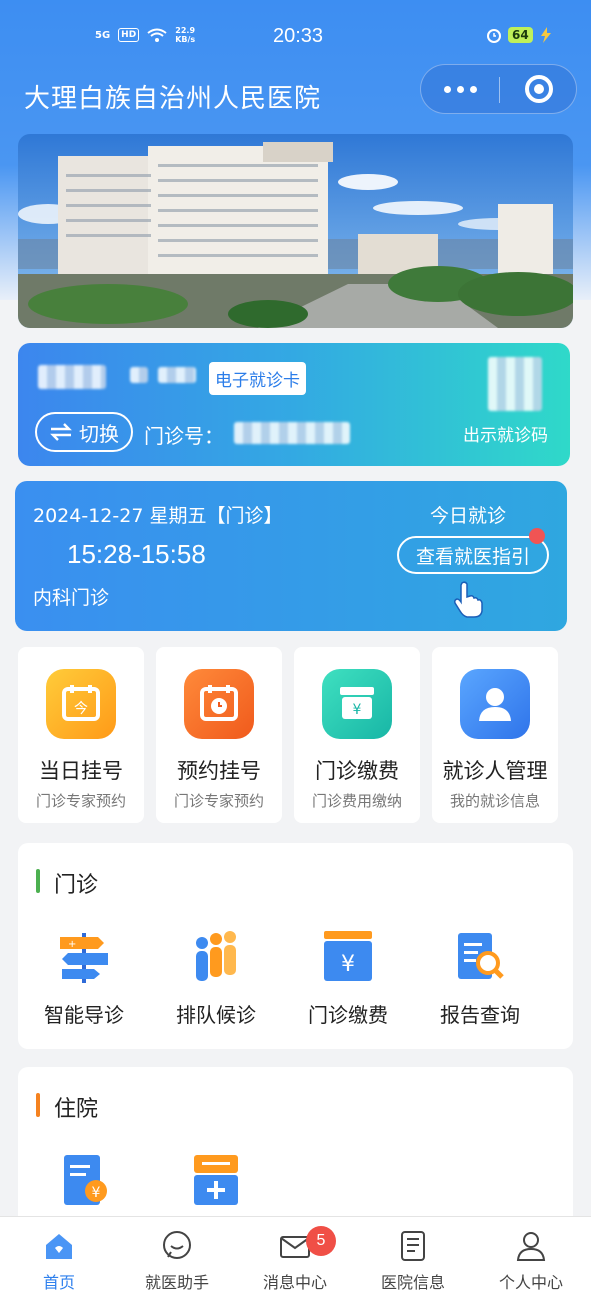 The width and height of the screenshot is (591, 1299). What do you see at coordinates (530, 1282) in the screenshot?
I see `tab-label: 个人中心` at bounding box center [530, 1282].